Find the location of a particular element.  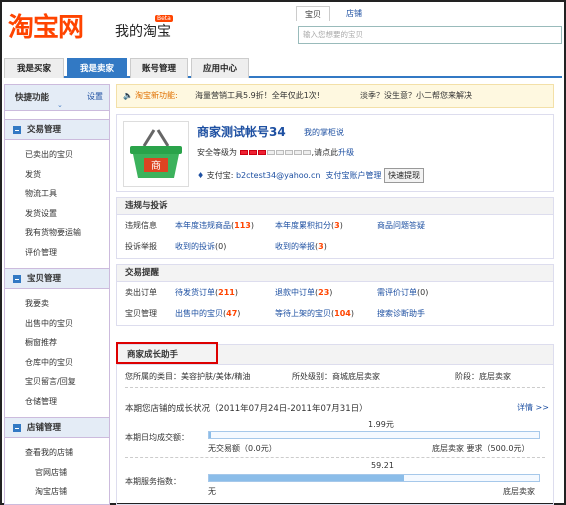

cell-text: 本年度违规商品 is located at coordinates (203, 225).